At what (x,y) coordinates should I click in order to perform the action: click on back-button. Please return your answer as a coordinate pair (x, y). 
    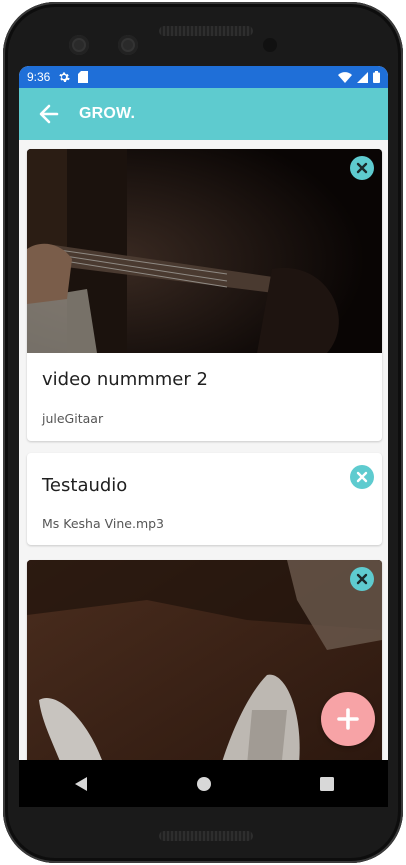
    Looking at the image, I should click on (49, 114).